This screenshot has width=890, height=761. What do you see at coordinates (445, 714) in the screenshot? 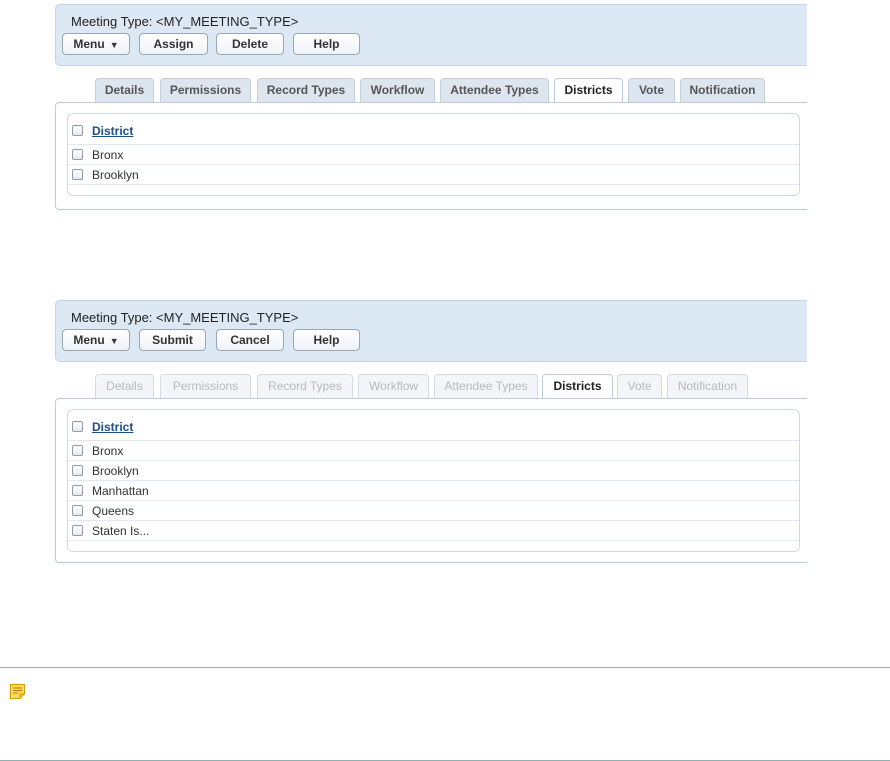
I see `note-box` at bounding box center [445, 714].